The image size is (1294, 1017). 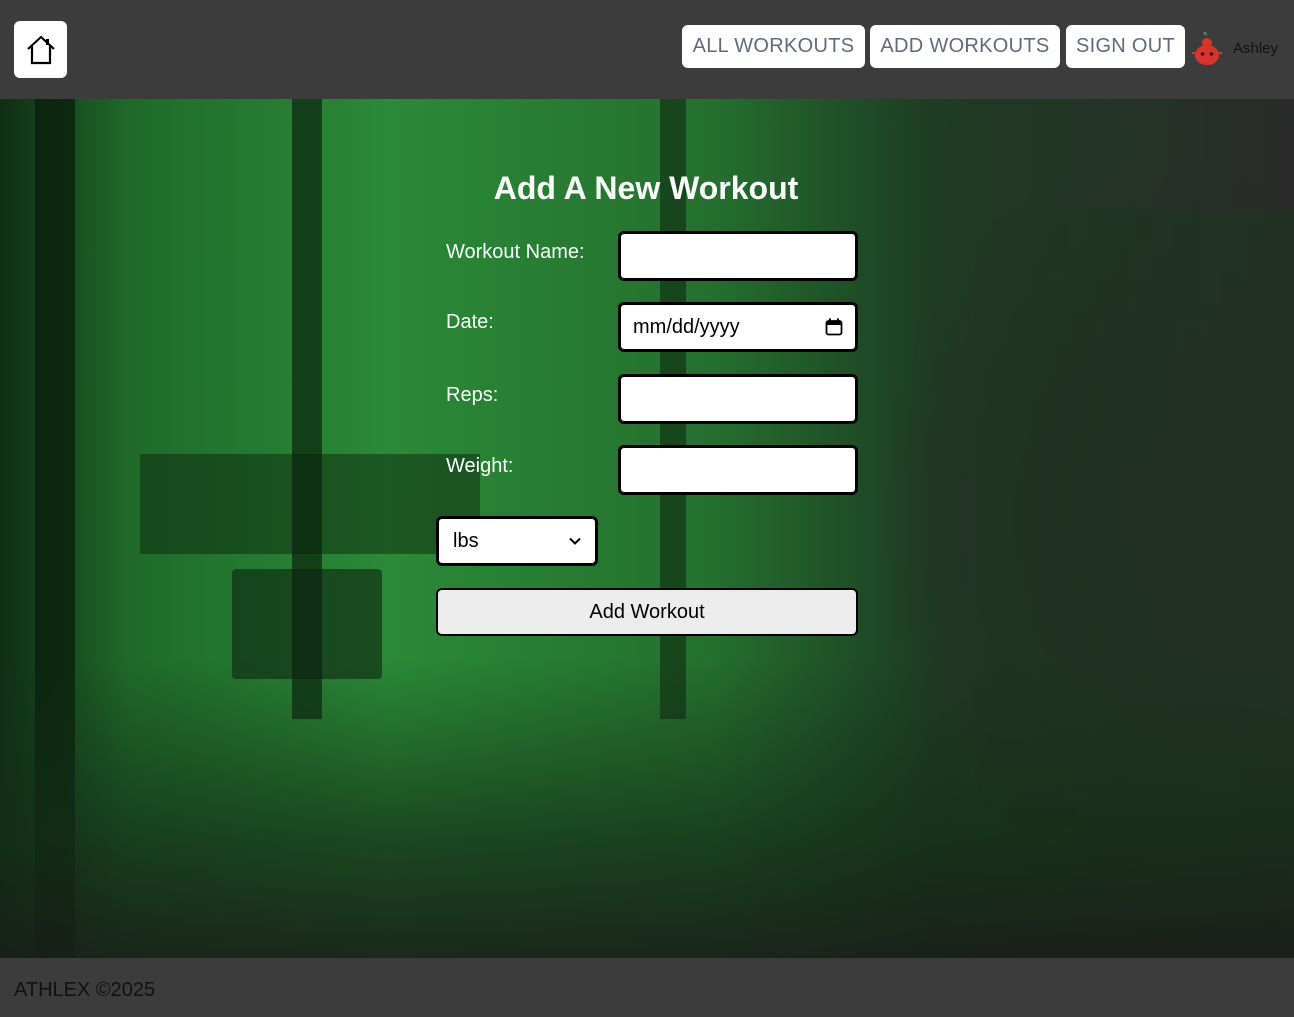 I want to click on workout-name-input, so click(x=738, y=256).